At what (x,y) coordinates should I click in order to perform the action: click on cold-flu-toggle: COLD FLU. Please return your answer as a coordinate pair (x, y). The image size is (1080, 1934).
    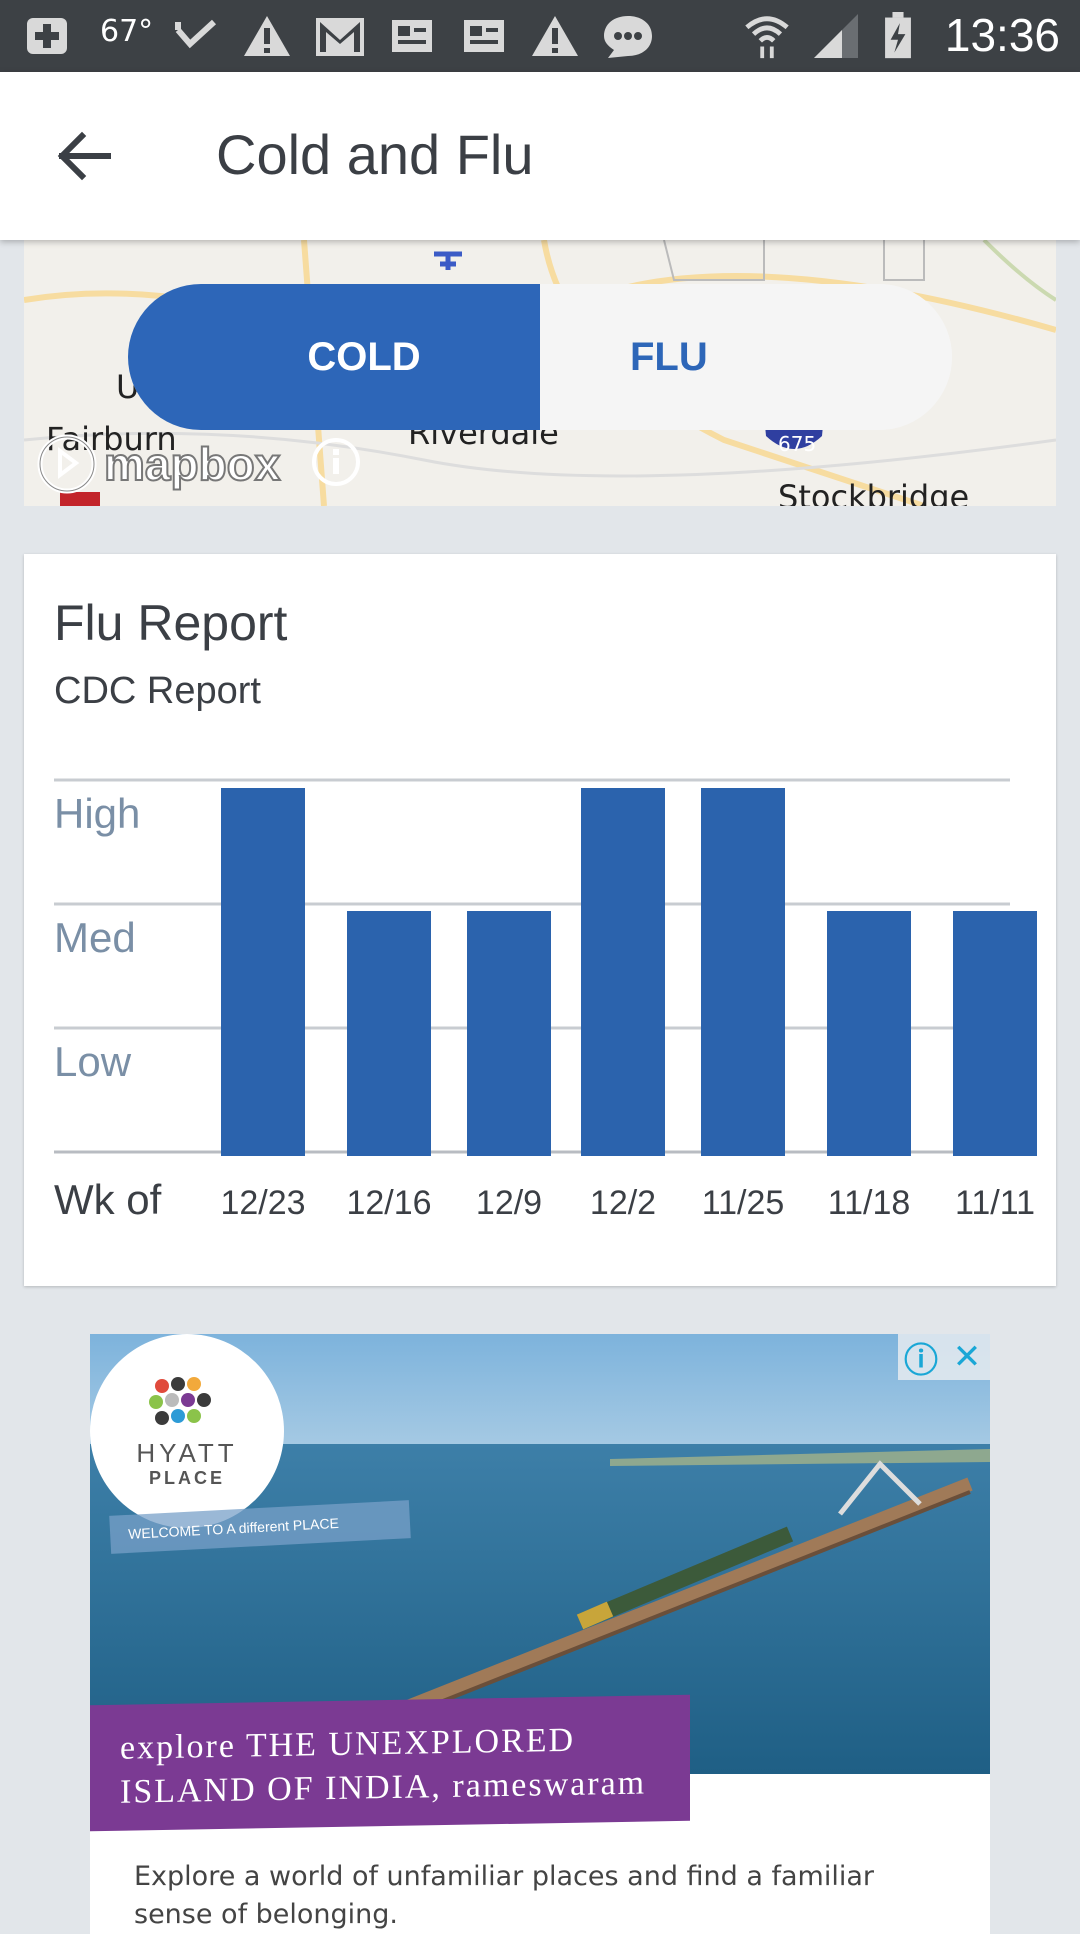
    Looking at the image, I should click on (540, 357).